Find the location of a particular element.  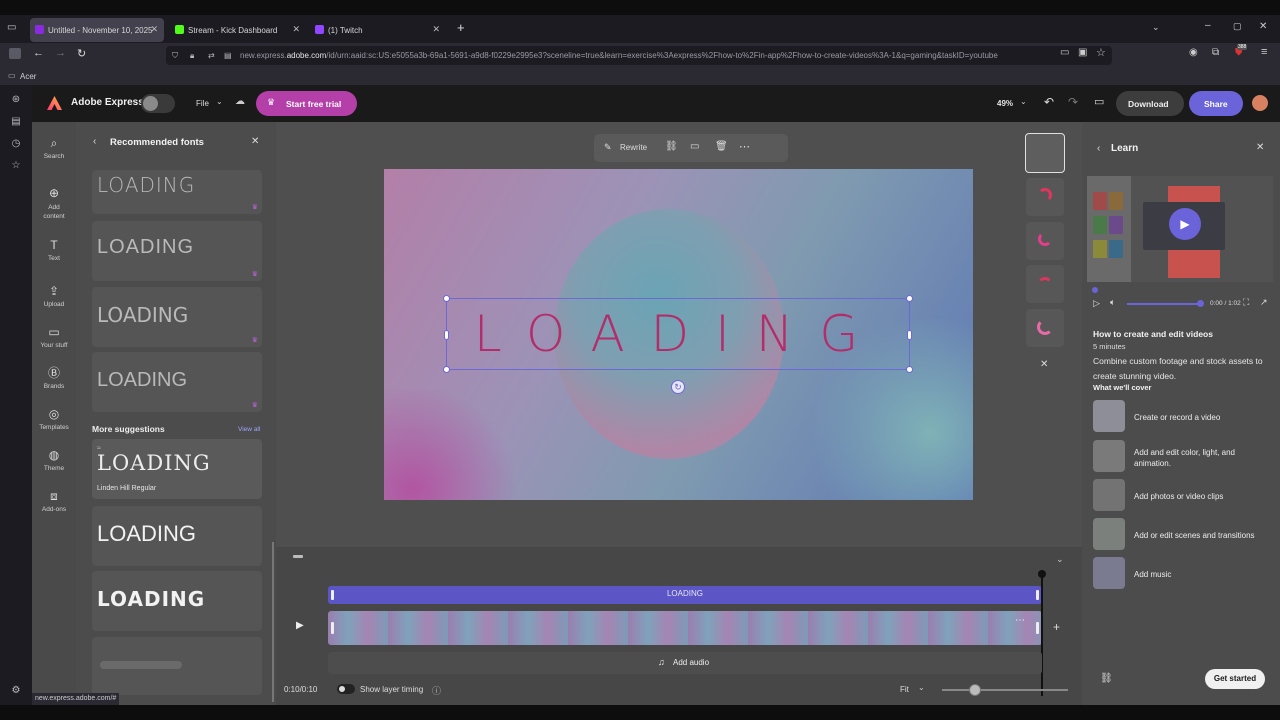

tutorial-video: ▶ is located at coordinates (1180, 229).